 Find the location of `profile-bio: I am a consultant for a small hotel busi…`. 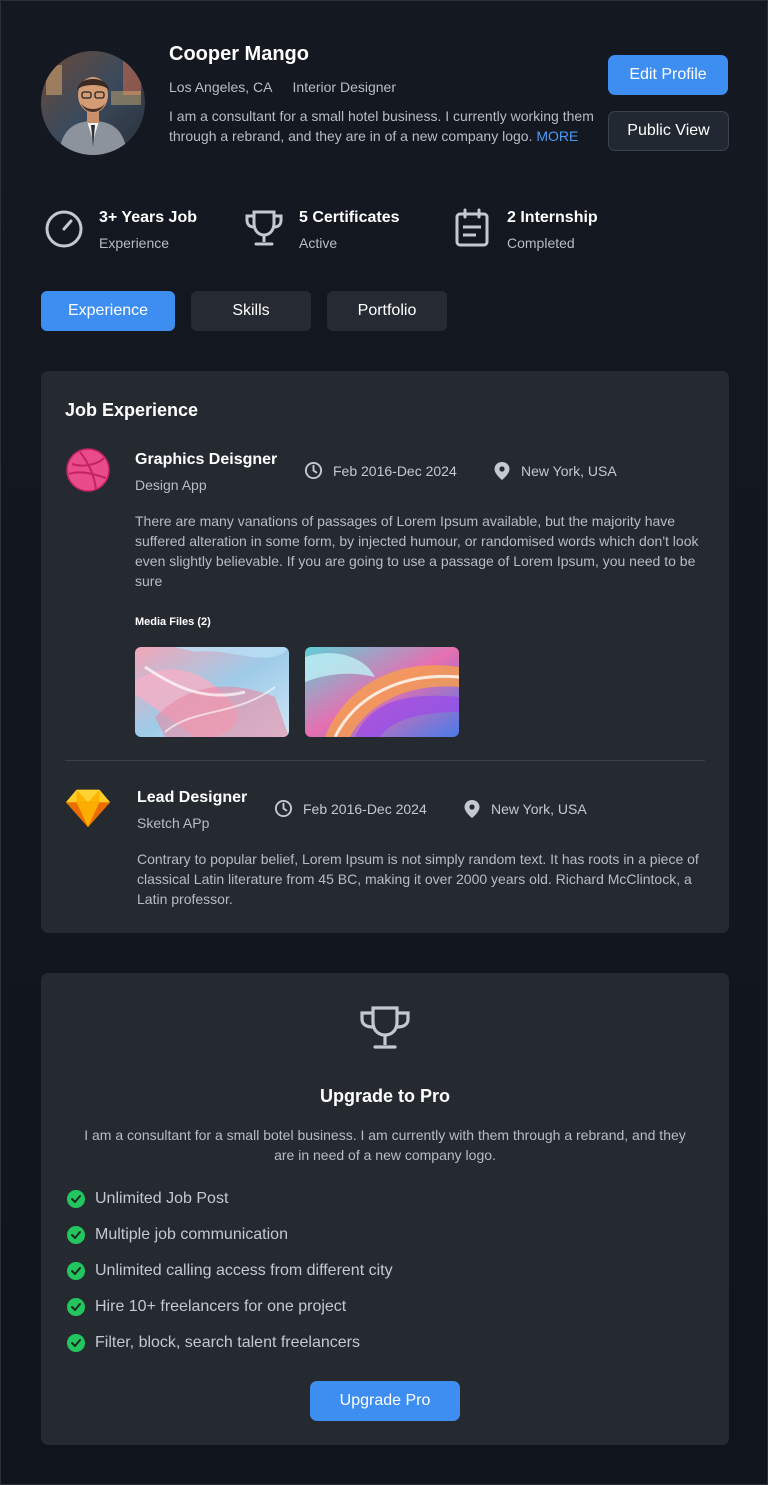

profile-bio: I am a consultant for a small hotel busi… is located at coordinates (384, 126).